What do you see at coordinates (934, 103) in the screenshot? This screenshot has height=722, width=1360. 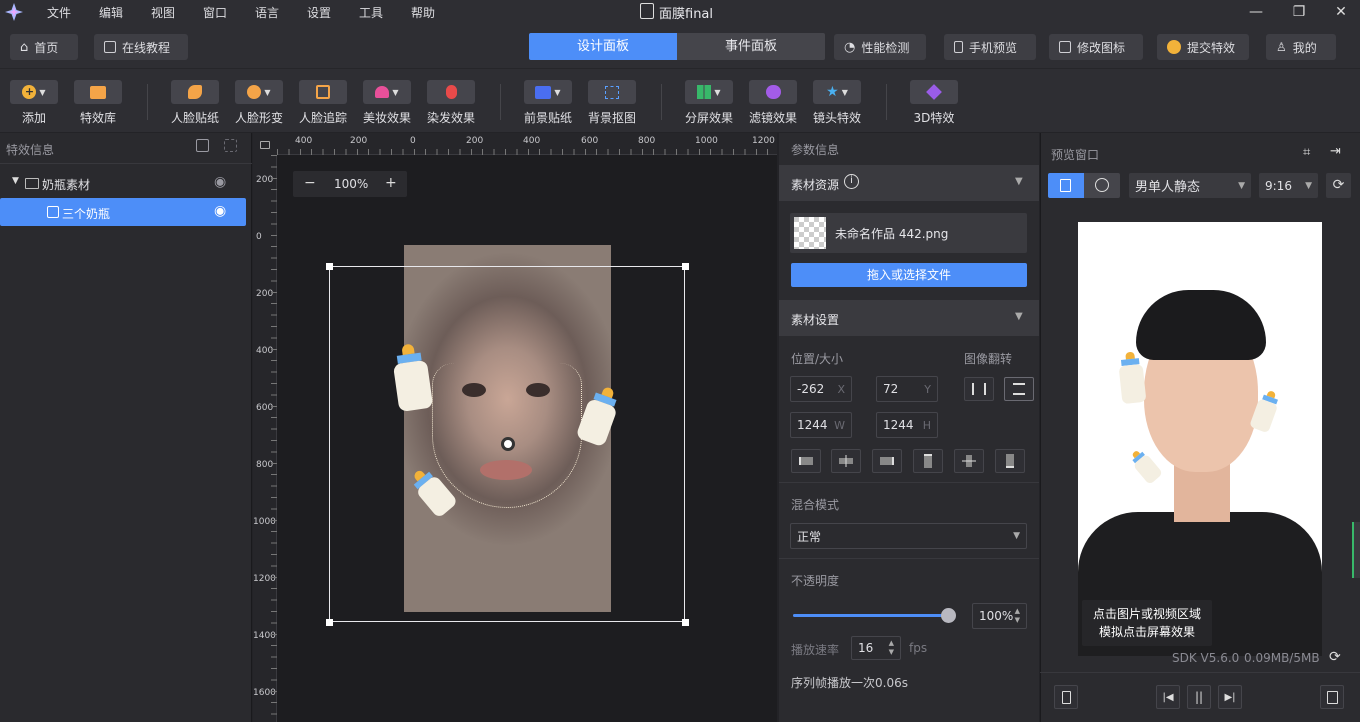 I see `fx3d-tool: 3D特效` at bounding box center [934, 103].